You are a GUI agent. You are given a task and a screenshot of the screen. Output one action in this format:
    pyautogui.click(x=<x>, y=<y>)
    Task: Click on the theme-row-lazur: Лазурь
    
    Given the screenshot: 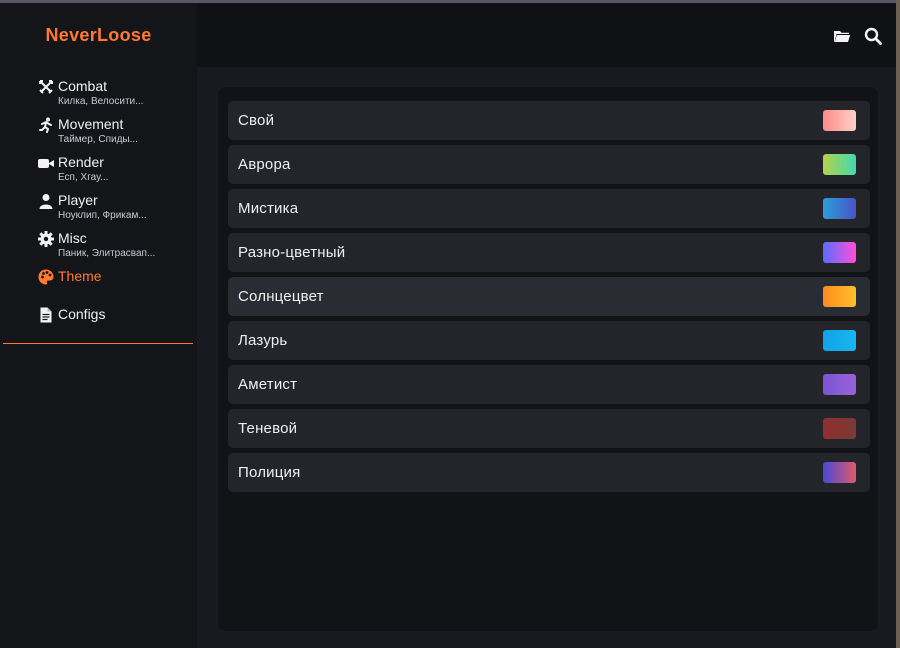 What is the action you would take?
    pyautogui.click(x=549, y=340)
    